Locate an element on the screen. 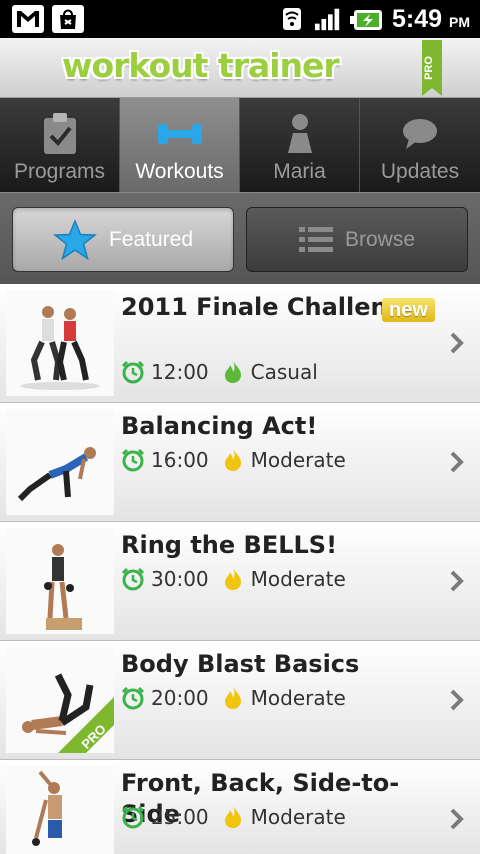 The image size is (480, 854). workout-title: Body Blast Basics is located at coordinates (240, 664).